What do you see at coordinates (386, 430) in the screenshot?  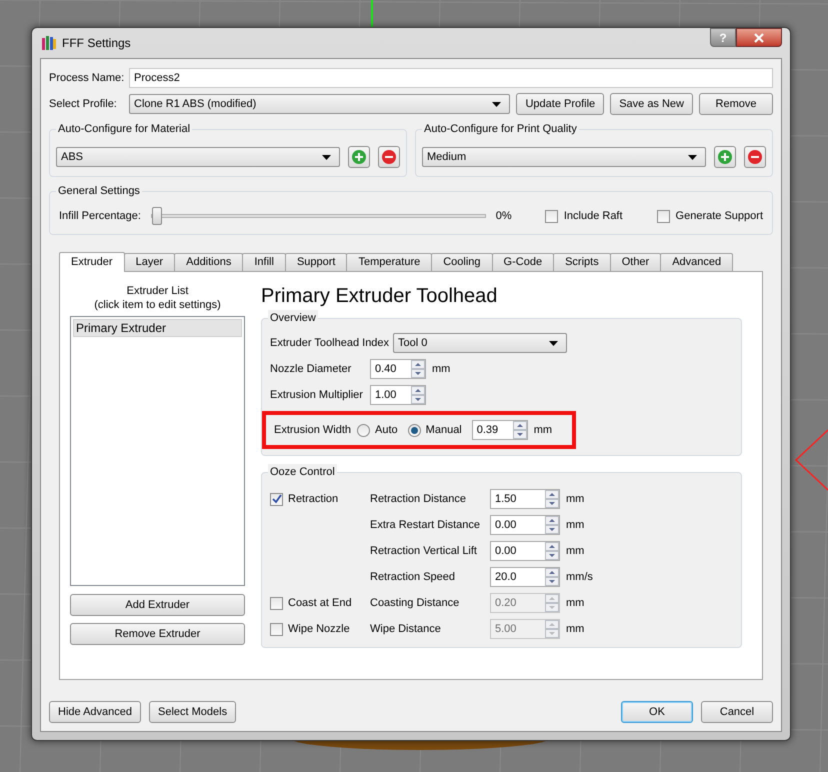 I see `radio-label: Auto` at bounding box center [386, 430].